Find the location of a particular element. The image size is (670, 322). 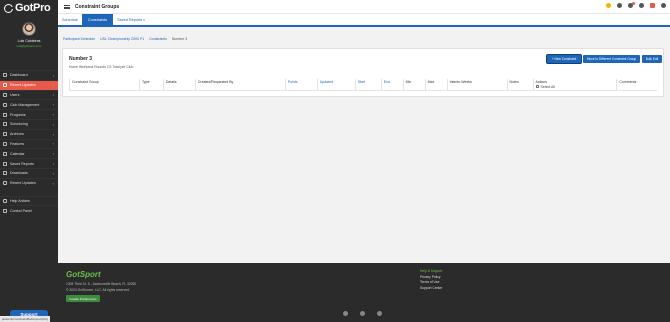

sidebar-item-dashboard: Dashboard › is located at coordinates (29, 75).